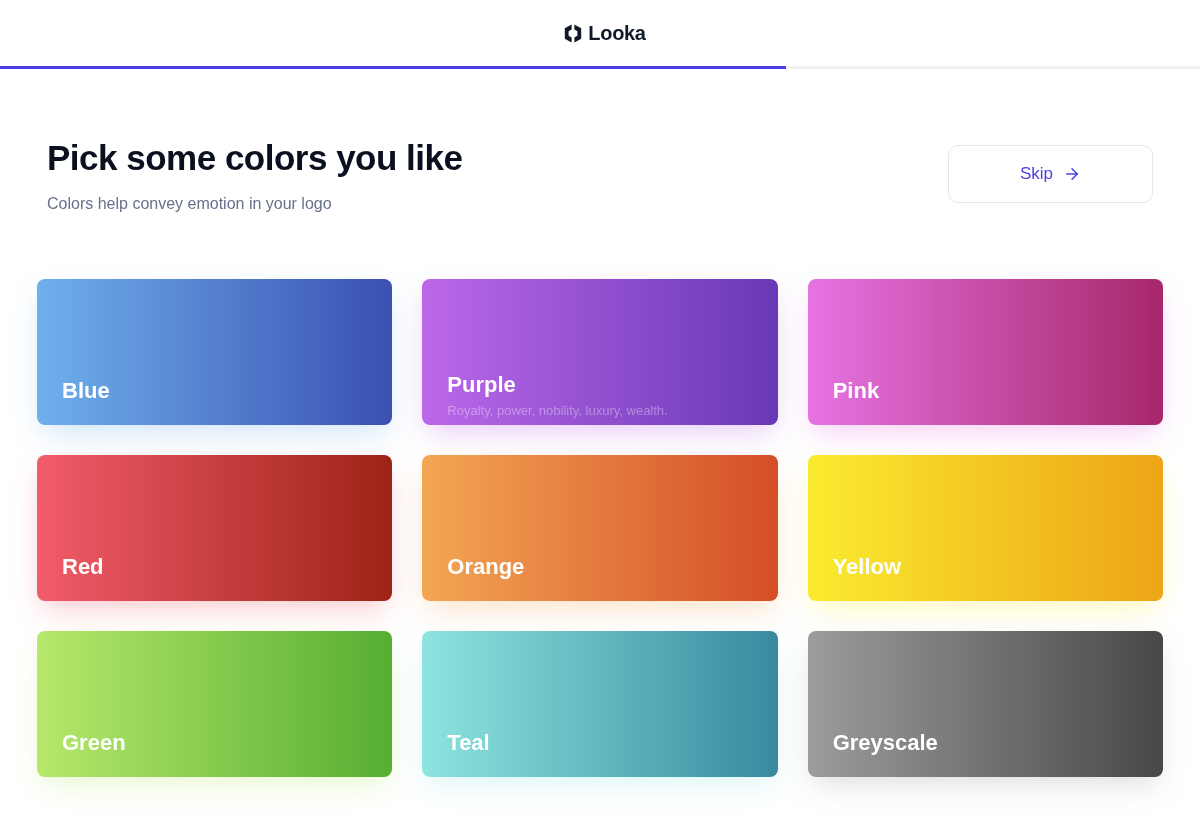 The height and width of the screenshot is (821, 1200). What do you see at coordinates (867, 567) in the screenshot?
I see `card-label: Yellow` at bounding box center [867, 567].